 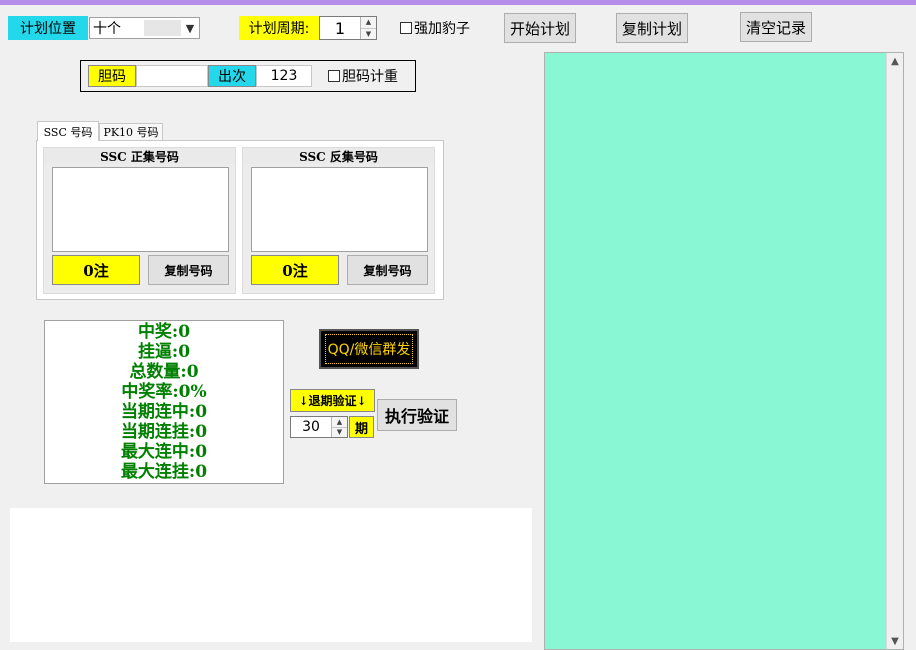 What do you see at coordinates (139, 156) in the screenshot?
I see `ssc-positive-title: SSC 正集号码` at bounding box center [139, 156].